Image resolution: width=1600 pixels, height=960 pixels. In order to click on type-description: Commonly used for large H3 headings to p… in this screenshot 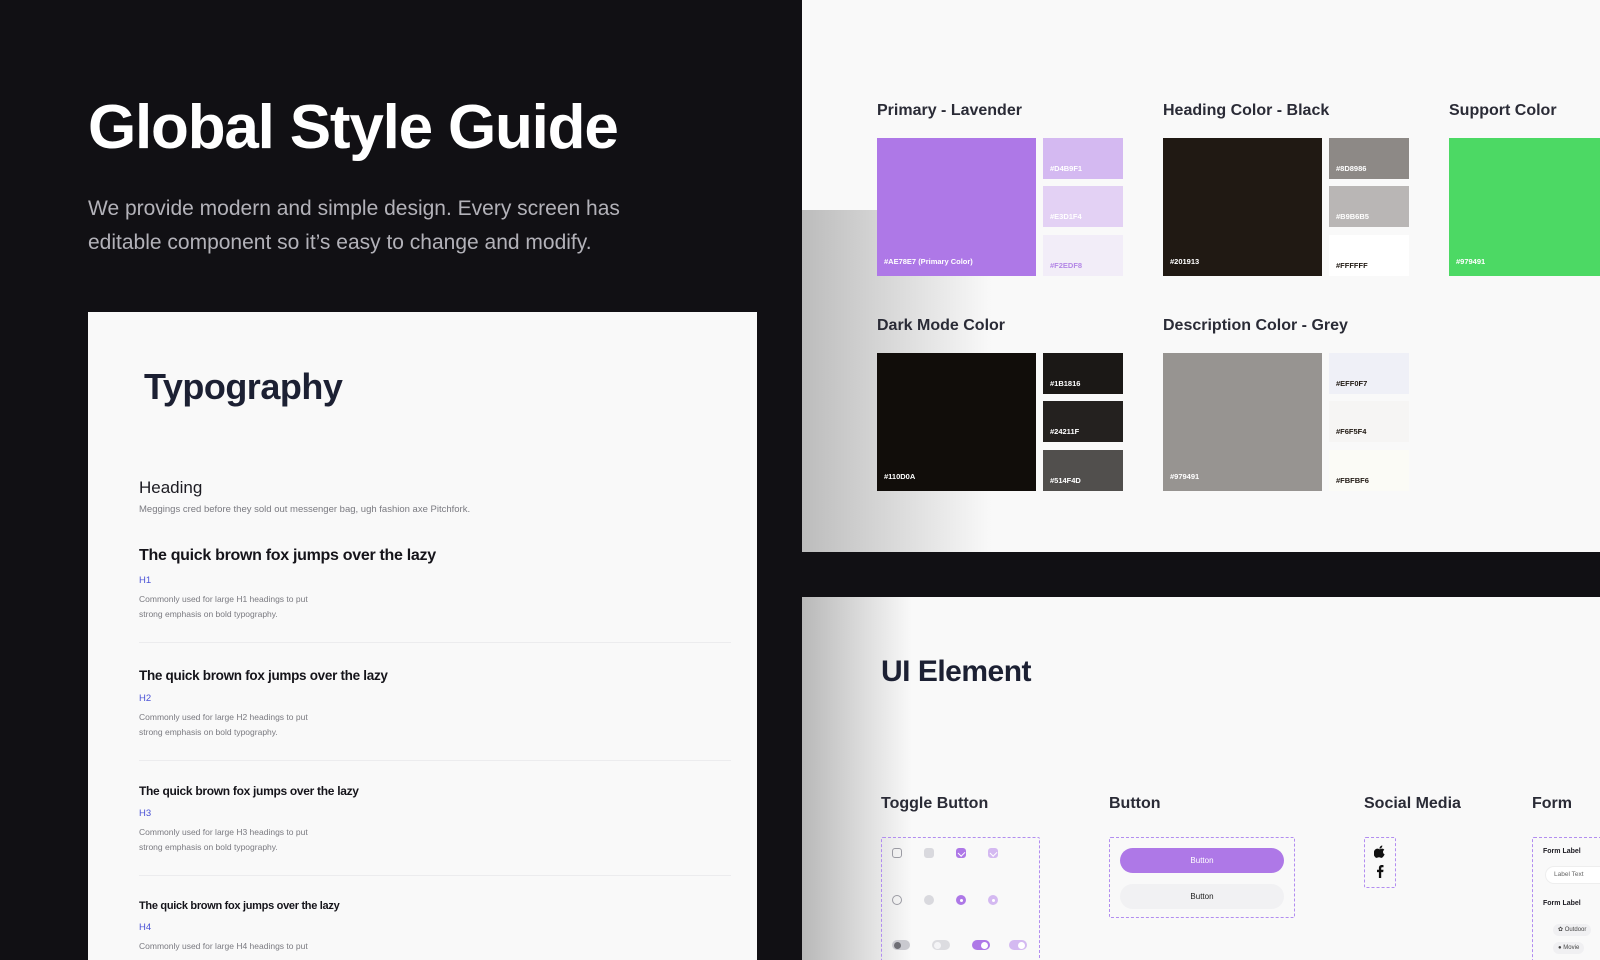, I will do `click(223, 832)`.